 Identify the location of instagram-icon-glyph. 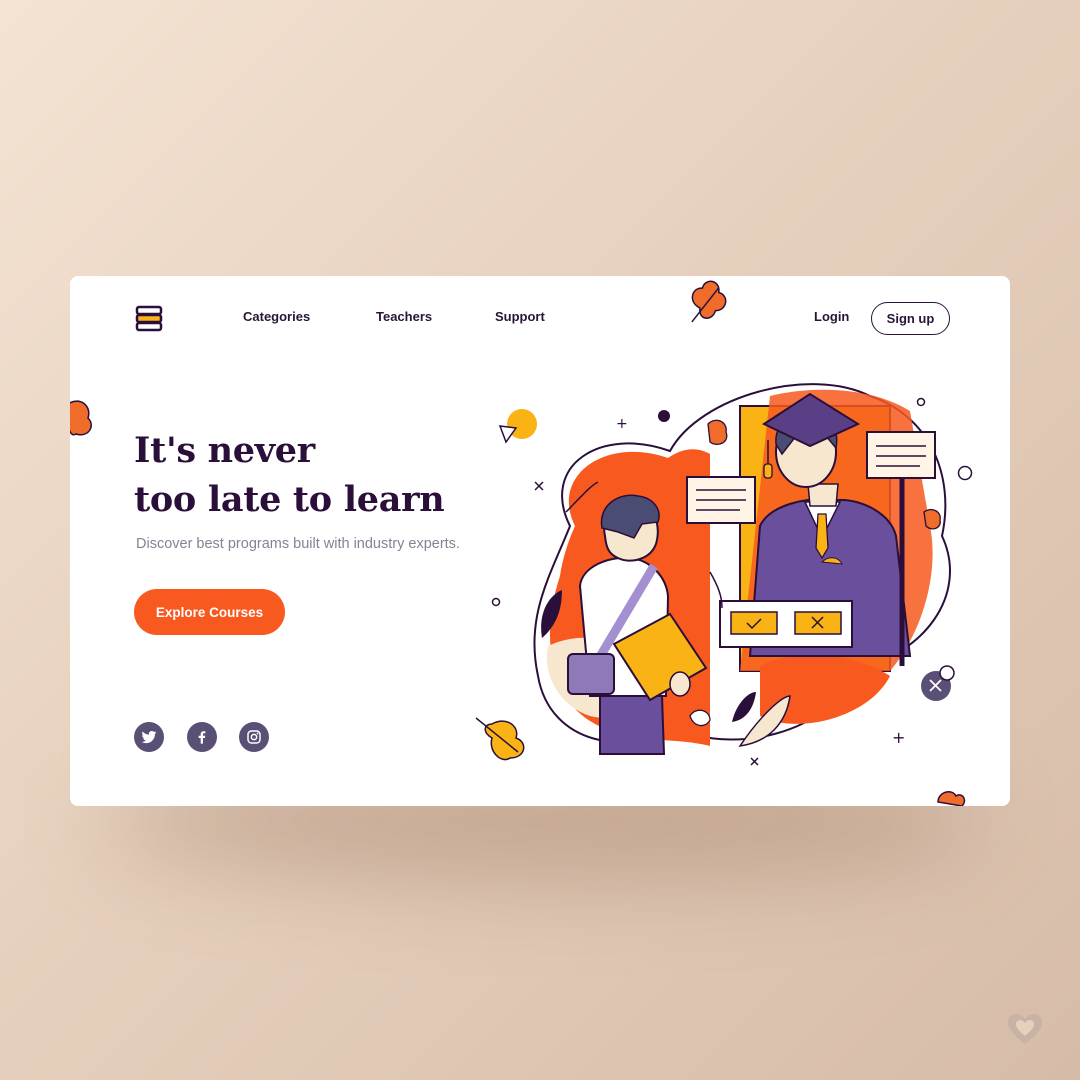
(254, 737).